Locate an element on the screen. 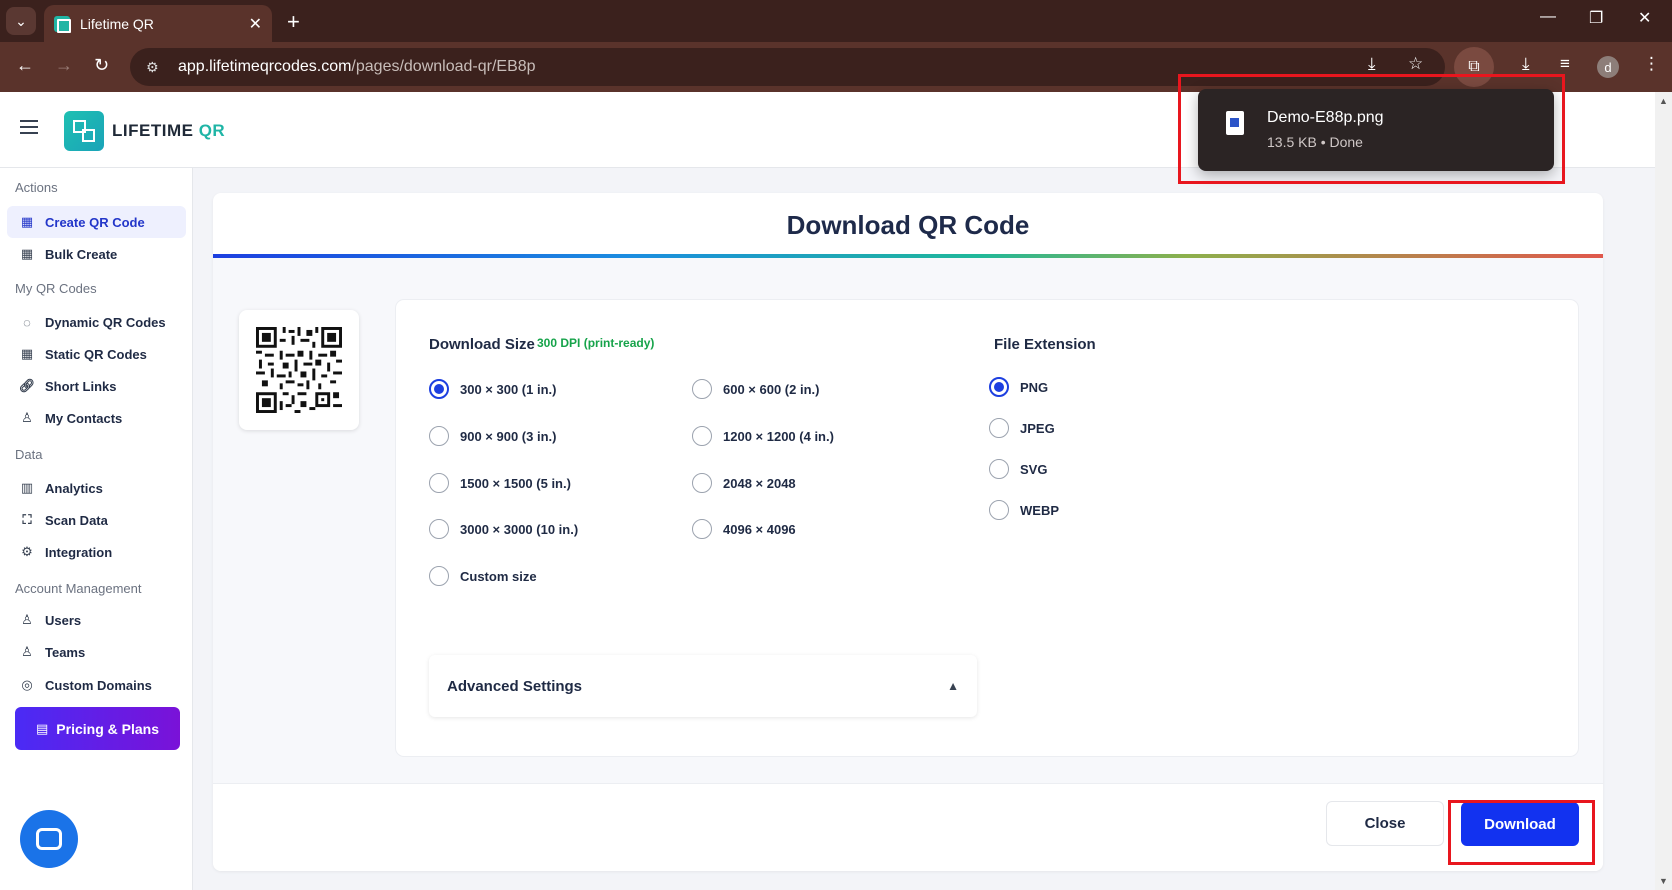 The height and width of the screenshot is (890, 1672). brand-name: LIFETIME QR is located at coordinates (168, 131).